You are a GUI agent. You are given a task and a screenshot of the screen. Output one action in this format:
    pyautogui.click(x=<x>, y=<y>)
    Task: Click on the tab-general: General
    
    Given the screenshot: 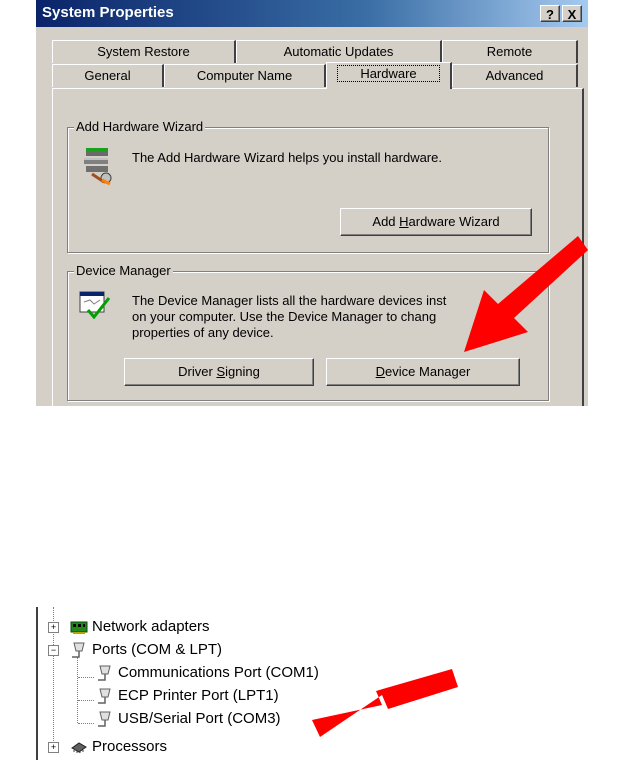 What is the action you would take?
    pyautogui.click(x=108, y=75)
    